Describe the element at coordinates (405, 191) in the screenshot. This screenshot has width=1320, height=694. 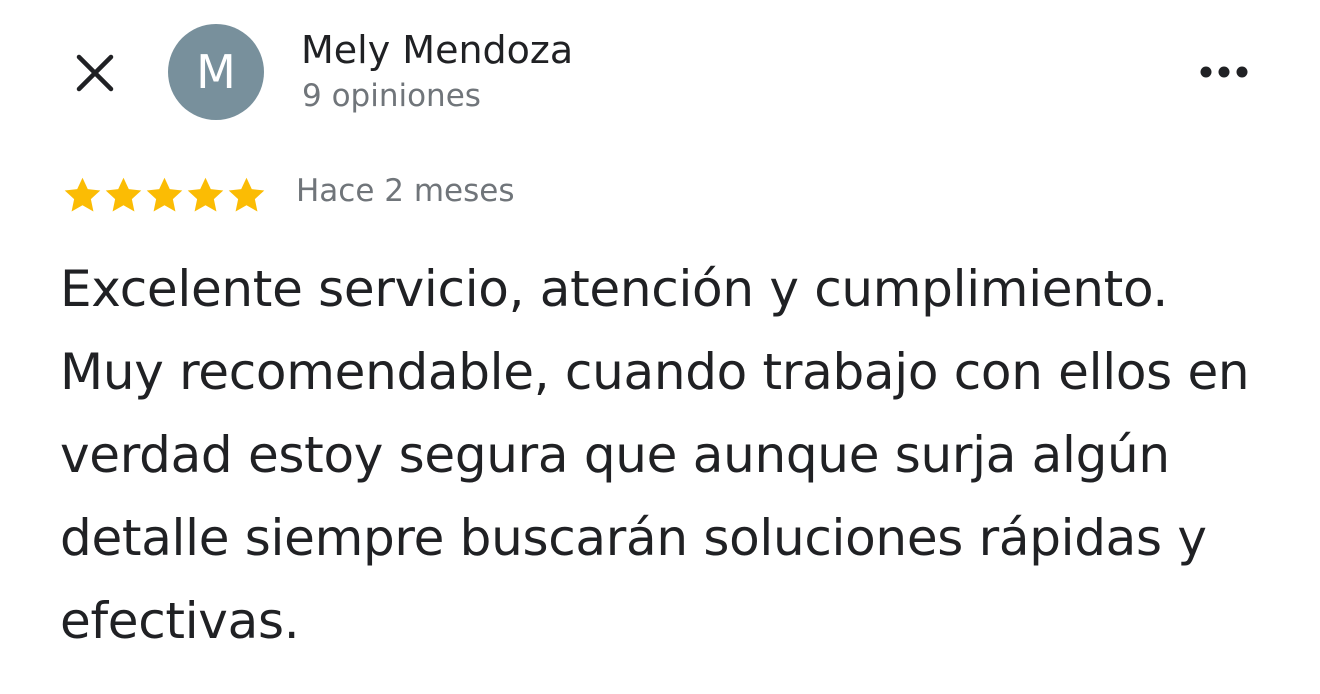
I see `review-date: Hace 2 meses` at that location.